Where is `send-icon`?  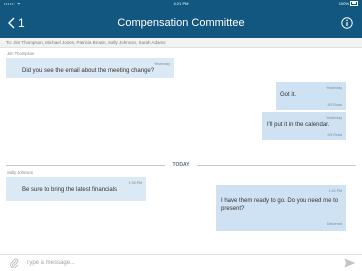 send-icon is located at coordinates (350, 263).